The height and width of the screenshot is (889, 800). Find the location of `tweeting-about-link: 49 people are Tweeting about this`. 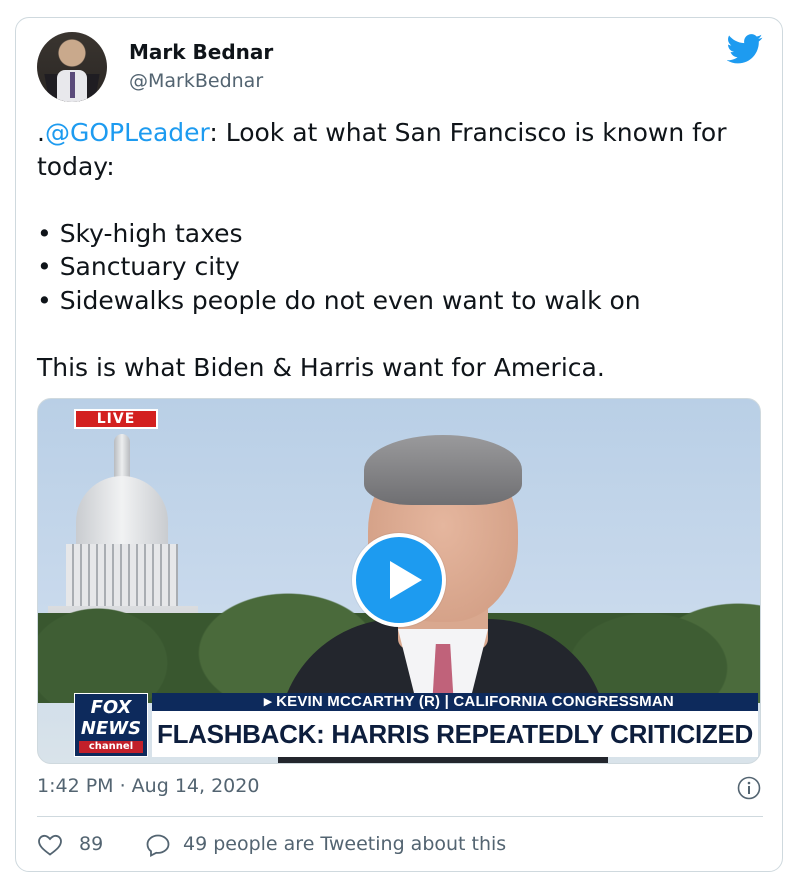

tweeting-about-link: 49 people are Tweeting about this is located at coordinates (344, 844).